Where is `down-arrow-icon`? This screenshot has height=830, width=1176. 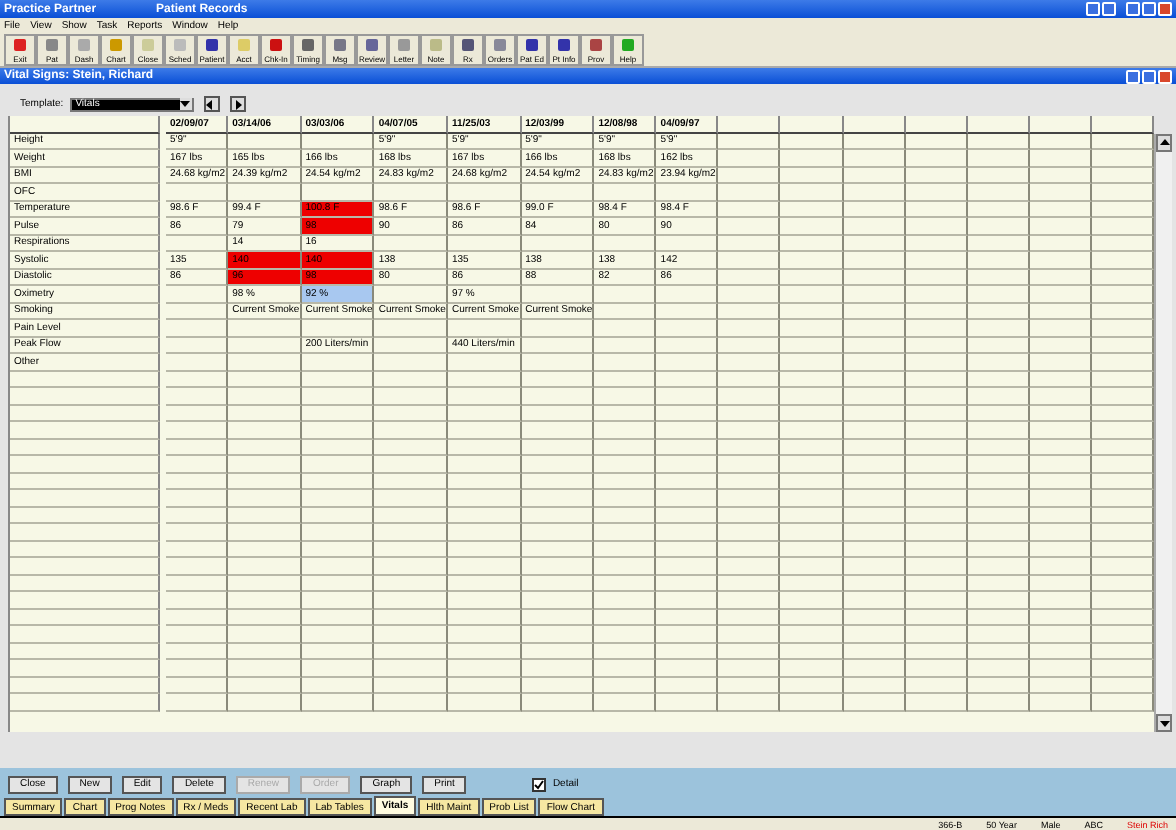 down-arrow-icon is located at coordinates (1164, 723).